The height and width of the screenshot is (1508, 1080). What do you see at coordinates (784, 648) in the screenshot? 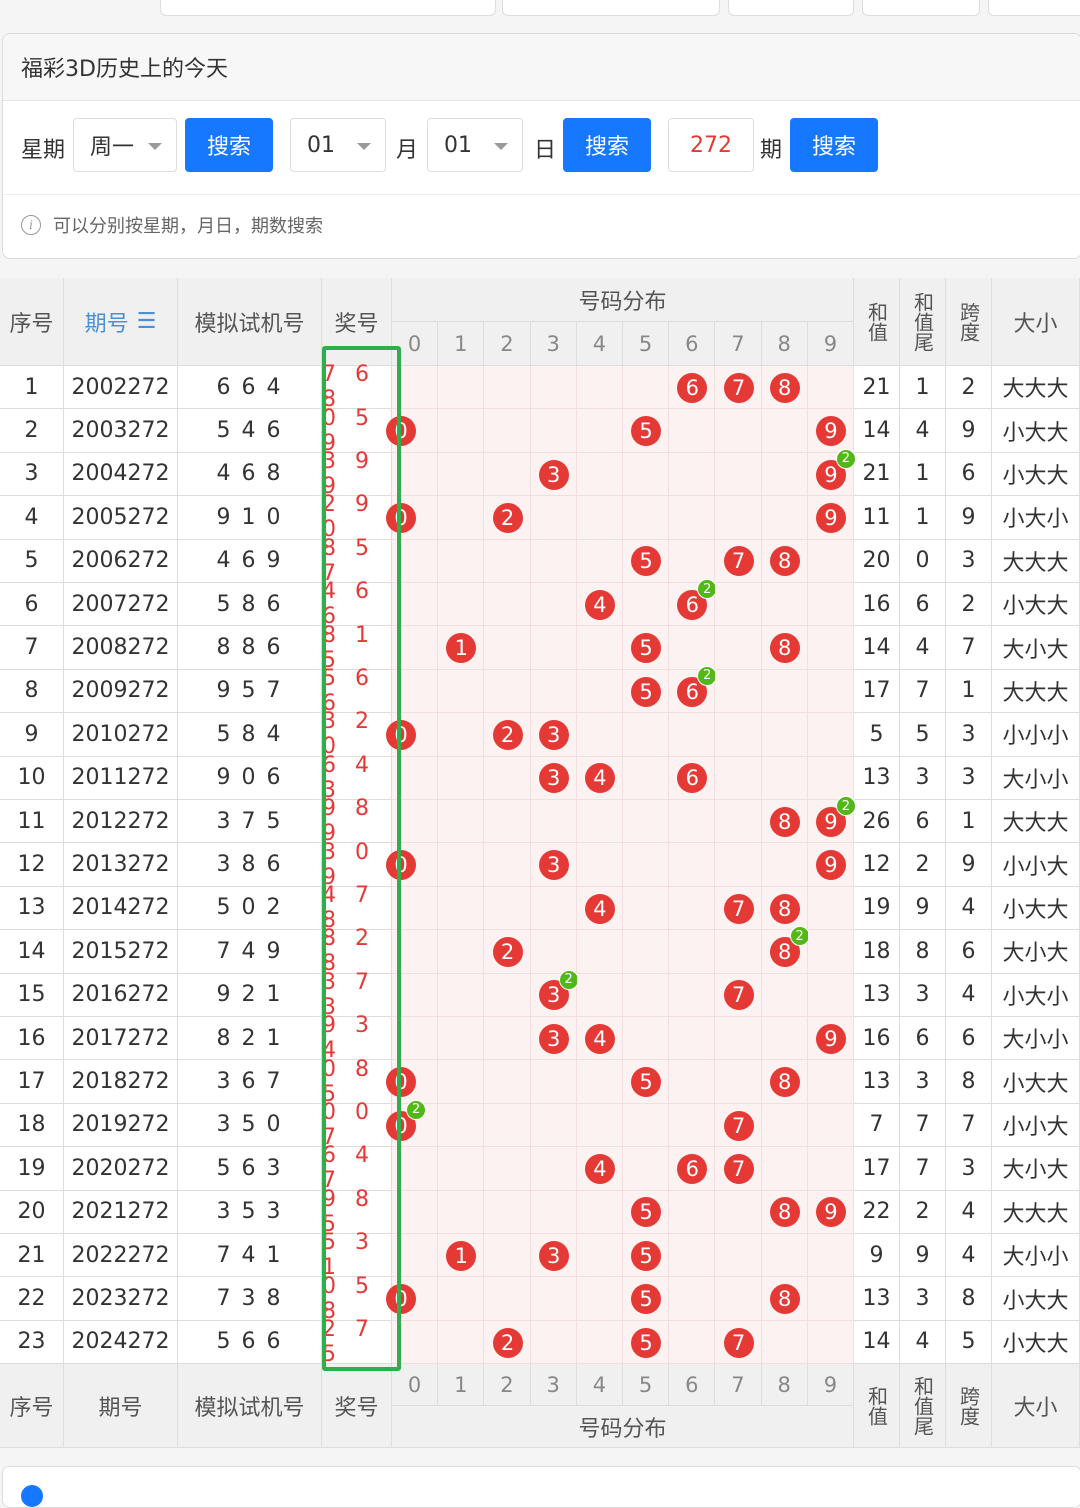
I see `number-ball: 8` at bounding box center [784, 648].